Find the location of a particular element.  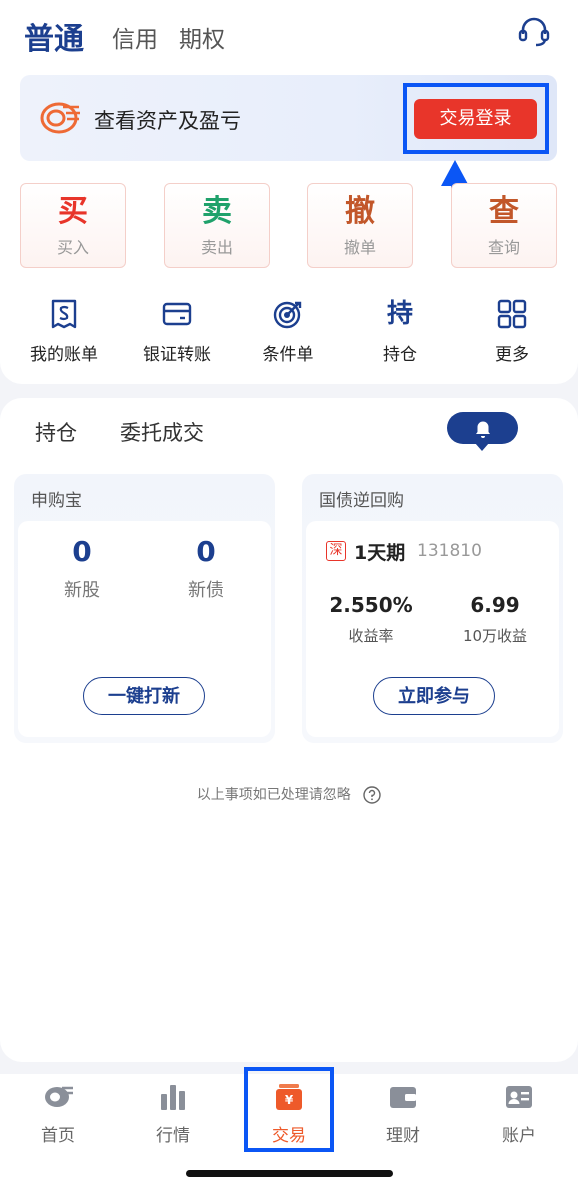

buy-button: 买 买入 is located at coordinates (73, 225).